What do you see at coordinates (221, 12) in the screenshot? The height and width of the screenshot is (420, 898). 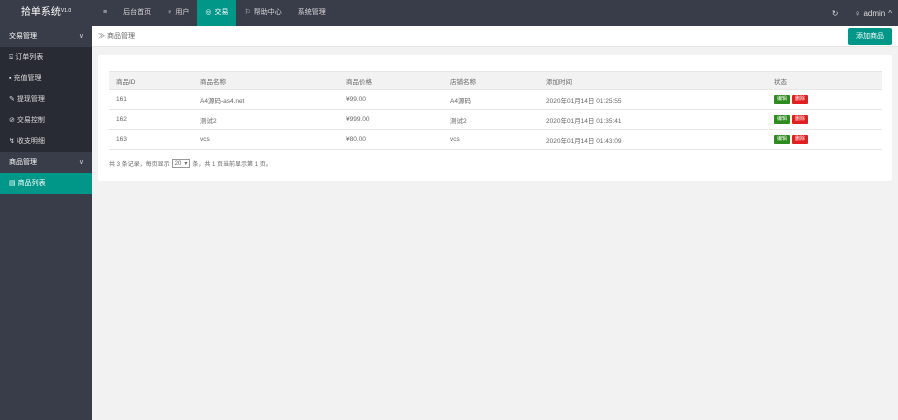 I see `nav-item-label: 交易` at bounding box center [221, 12].